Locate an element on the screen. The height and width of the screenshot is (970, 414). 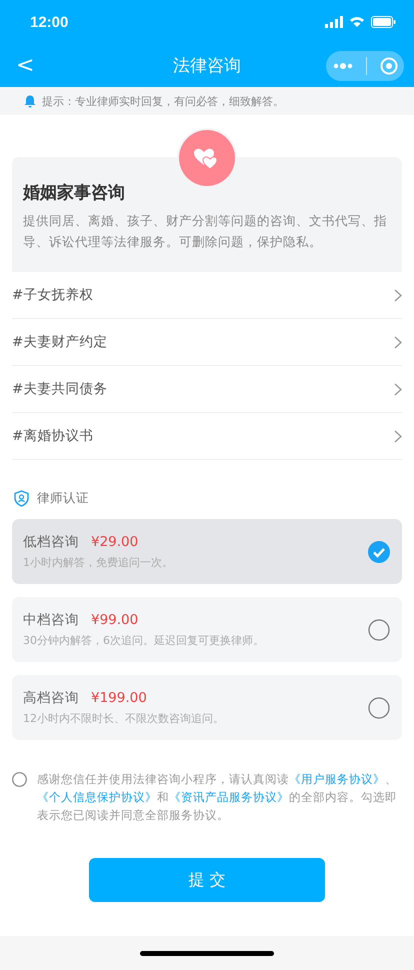
topic-item: #子女抚养权 is located at coordinates (207, 295).